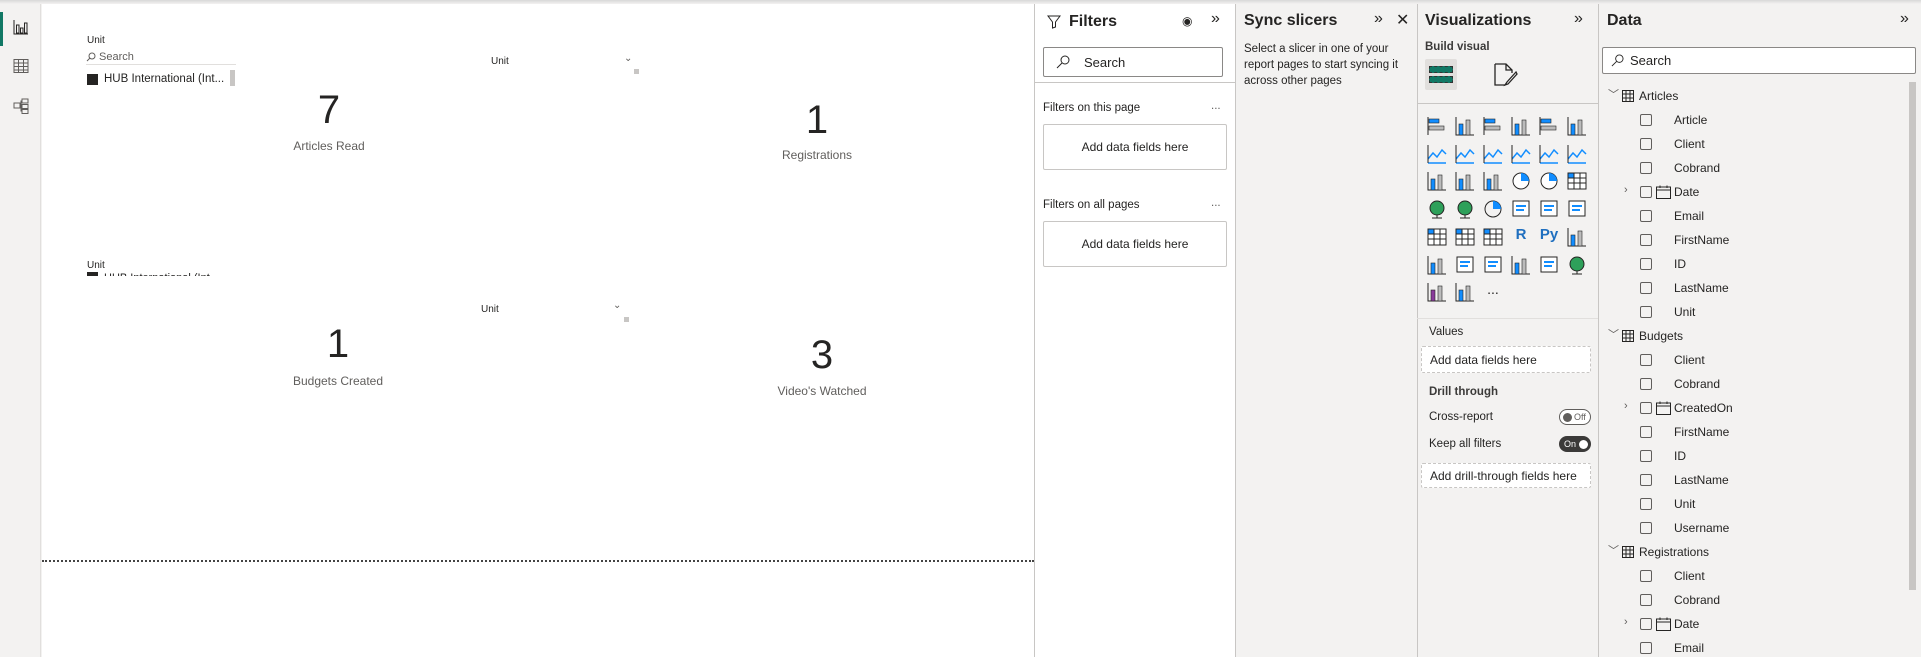  Describe the element at coordinates (1437, 181) in the screenshot. I see `waterfall-icon` at that location.